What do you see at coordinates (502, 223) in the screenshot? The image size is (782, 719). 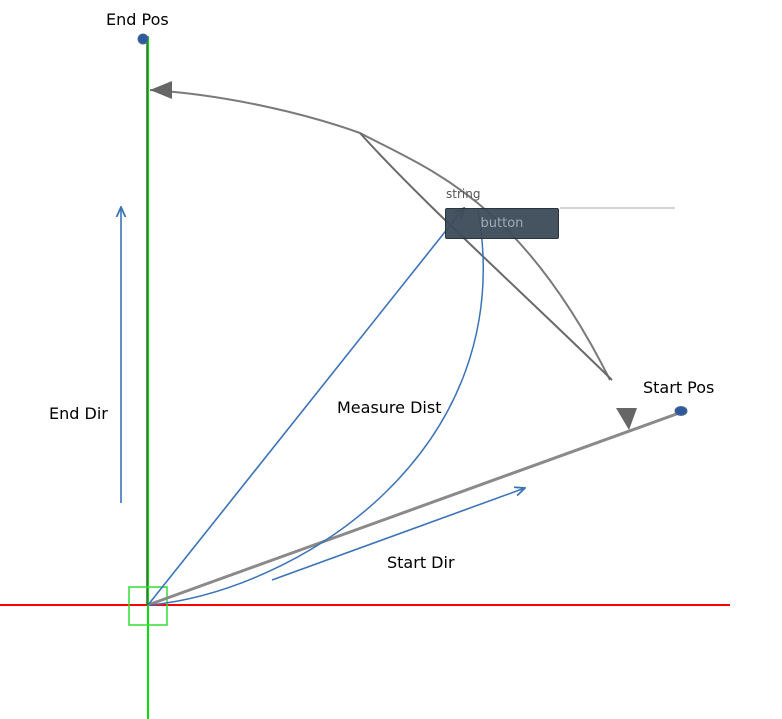 I see `button: button` at bounding box center [502, 223].